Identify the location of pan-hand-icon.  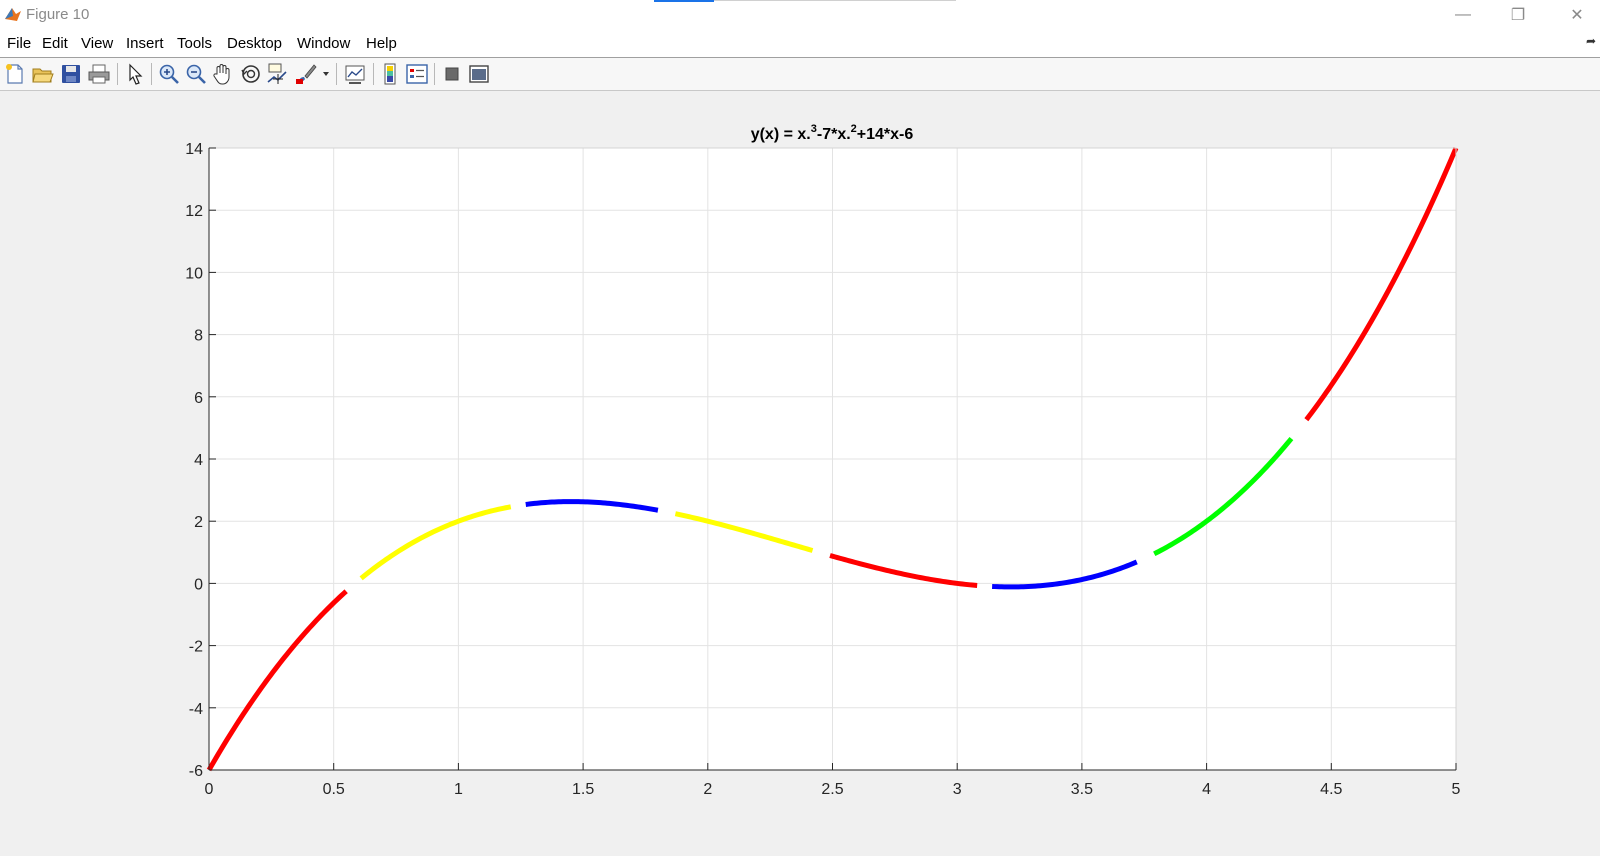
(223, 74).